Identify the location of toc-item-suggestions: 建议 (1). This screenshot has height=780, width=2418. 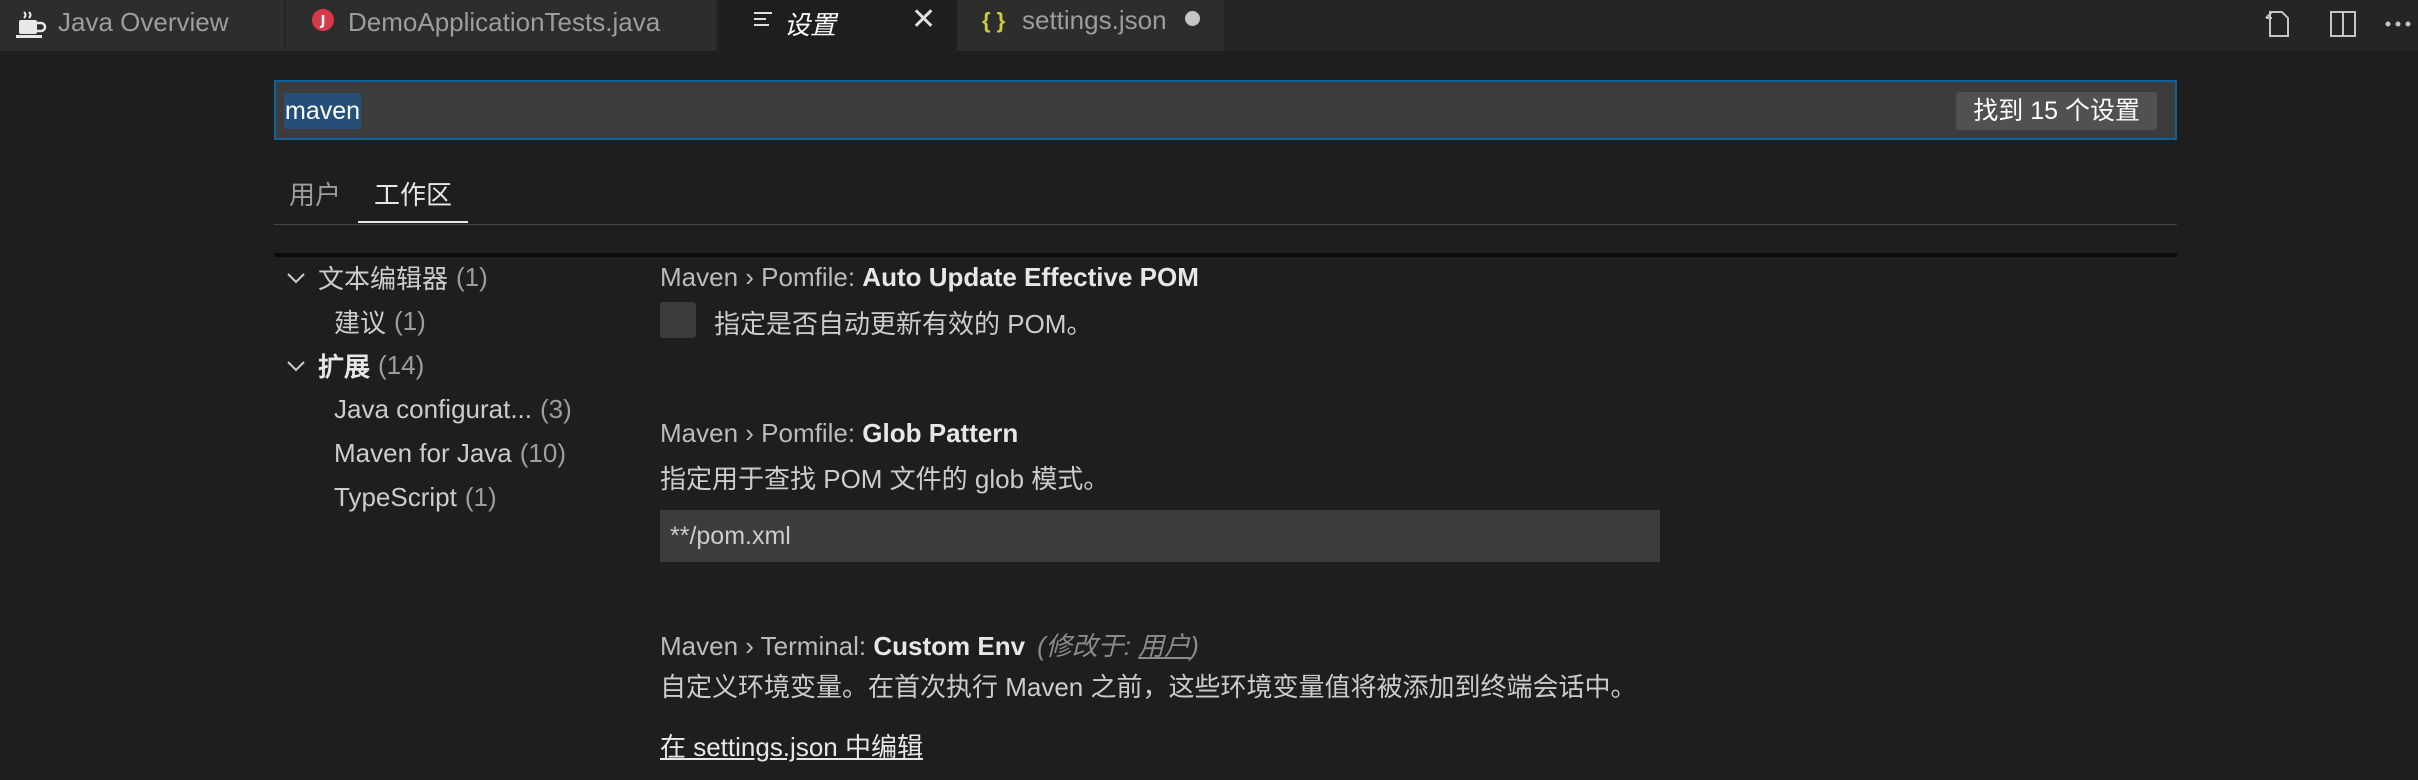
(380, 321).